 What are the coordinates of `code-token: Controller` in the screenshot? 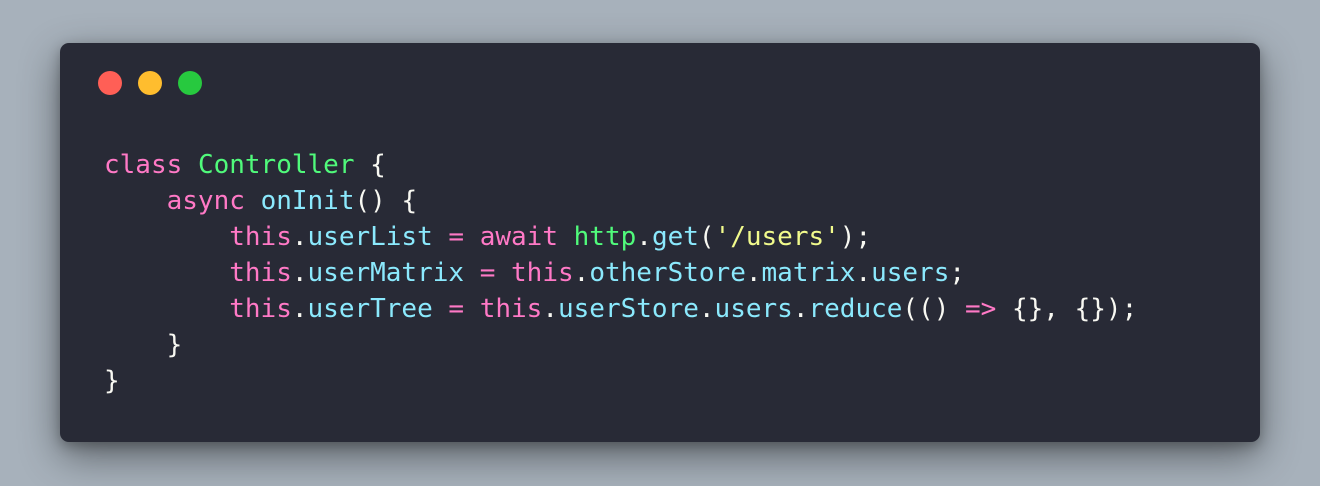 It's located at (276, 165).